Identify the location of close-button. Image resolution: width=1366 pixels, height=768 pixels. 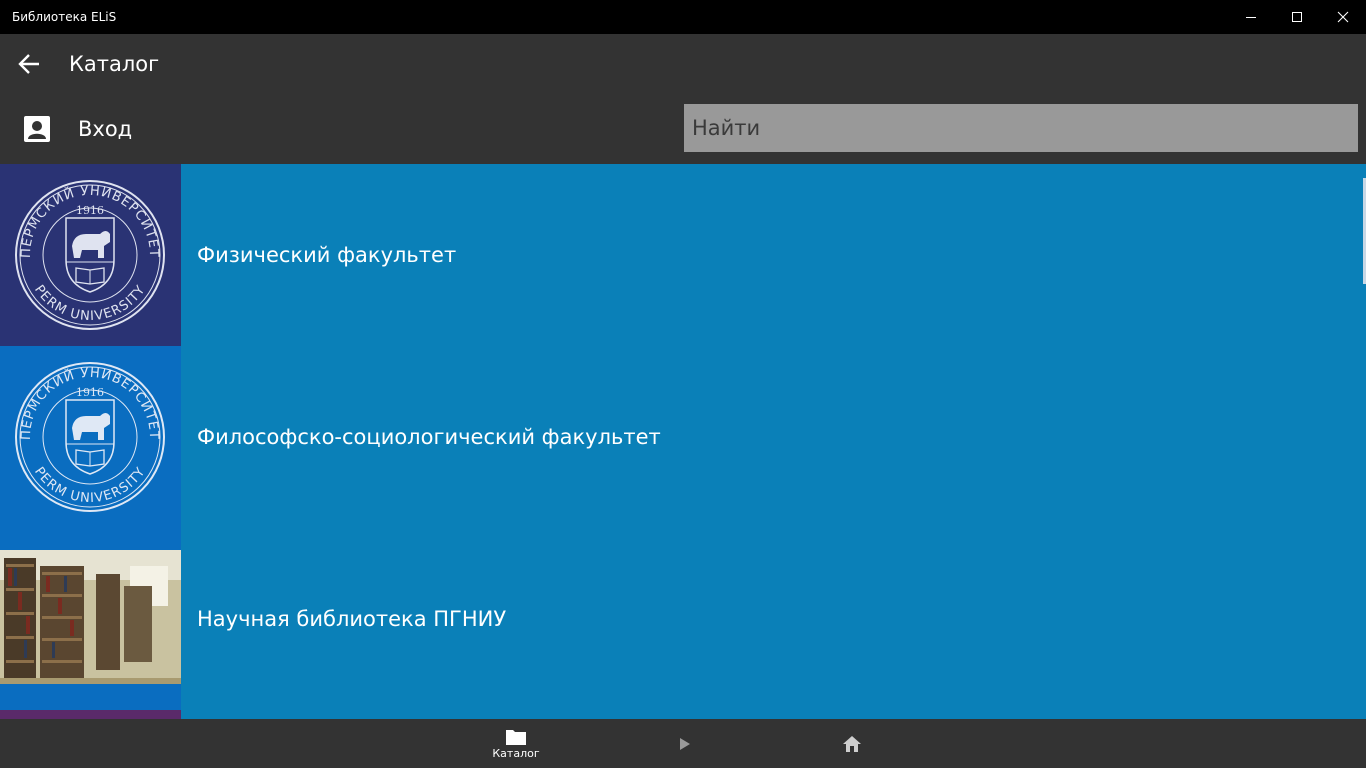
(1343, 17).